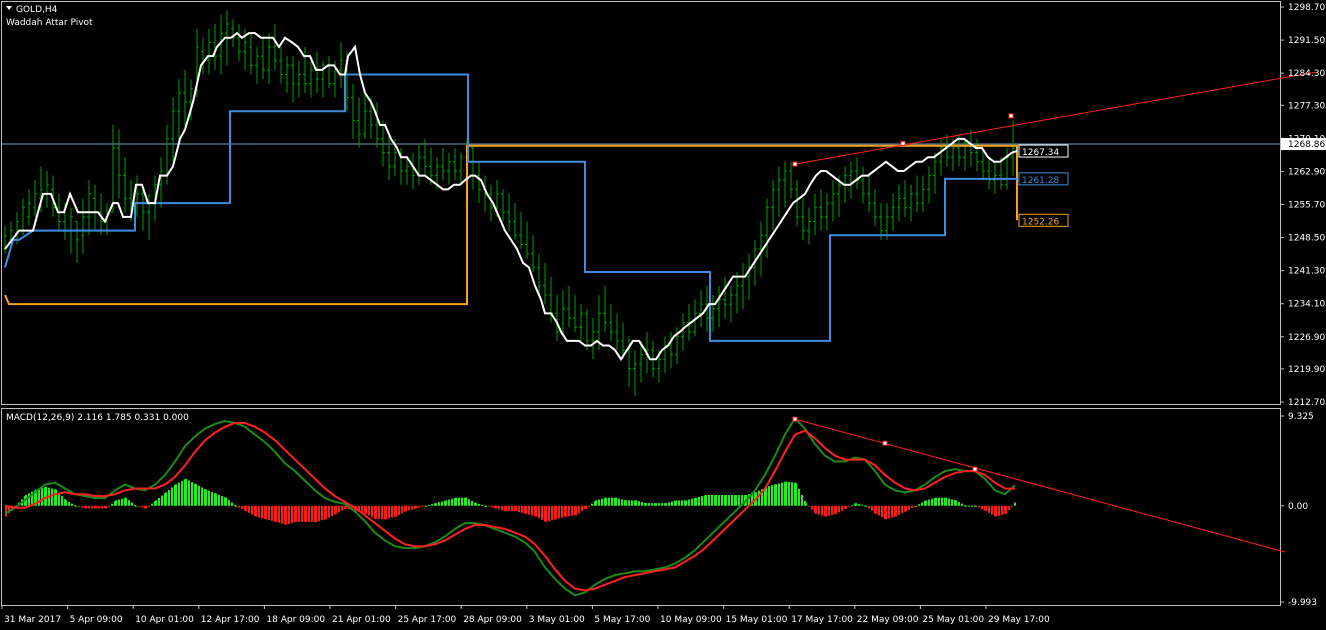 This screenshot has height=630, width=1326. I want to click on price-axis-label: 1262.90, so click(1306, 172).